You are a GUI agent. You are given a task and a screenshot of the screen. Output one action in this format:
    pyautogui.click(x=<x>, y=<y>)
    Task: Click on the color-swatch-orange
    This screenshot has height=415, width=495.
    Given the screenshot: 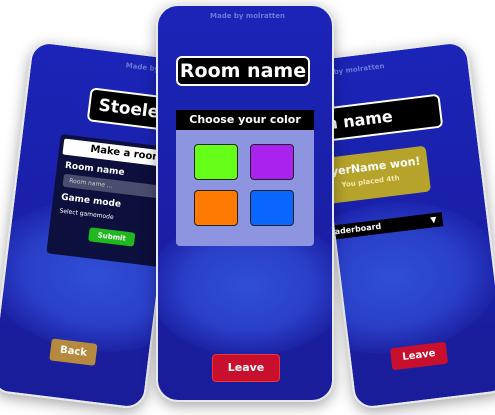 What is the action you would take?
    pyautogui.click(x=216, y=208)
    